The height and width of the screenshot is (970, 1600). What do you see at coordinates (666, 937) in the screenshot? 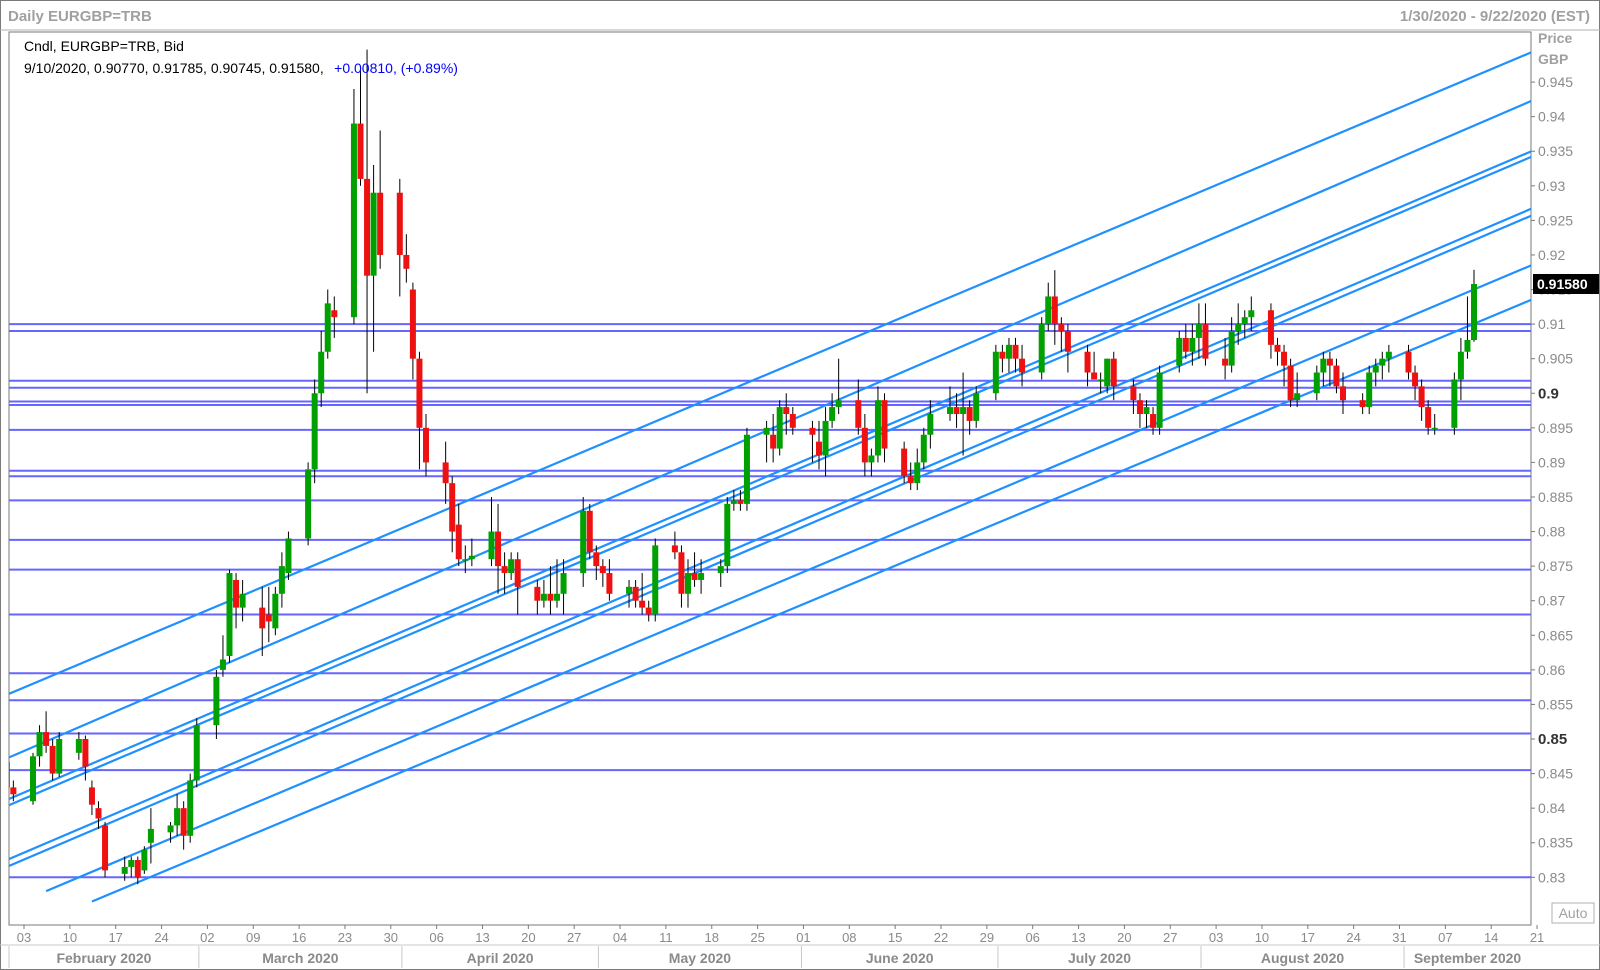
I see `time-tick-label: 11` at bounding box center [666, 937].